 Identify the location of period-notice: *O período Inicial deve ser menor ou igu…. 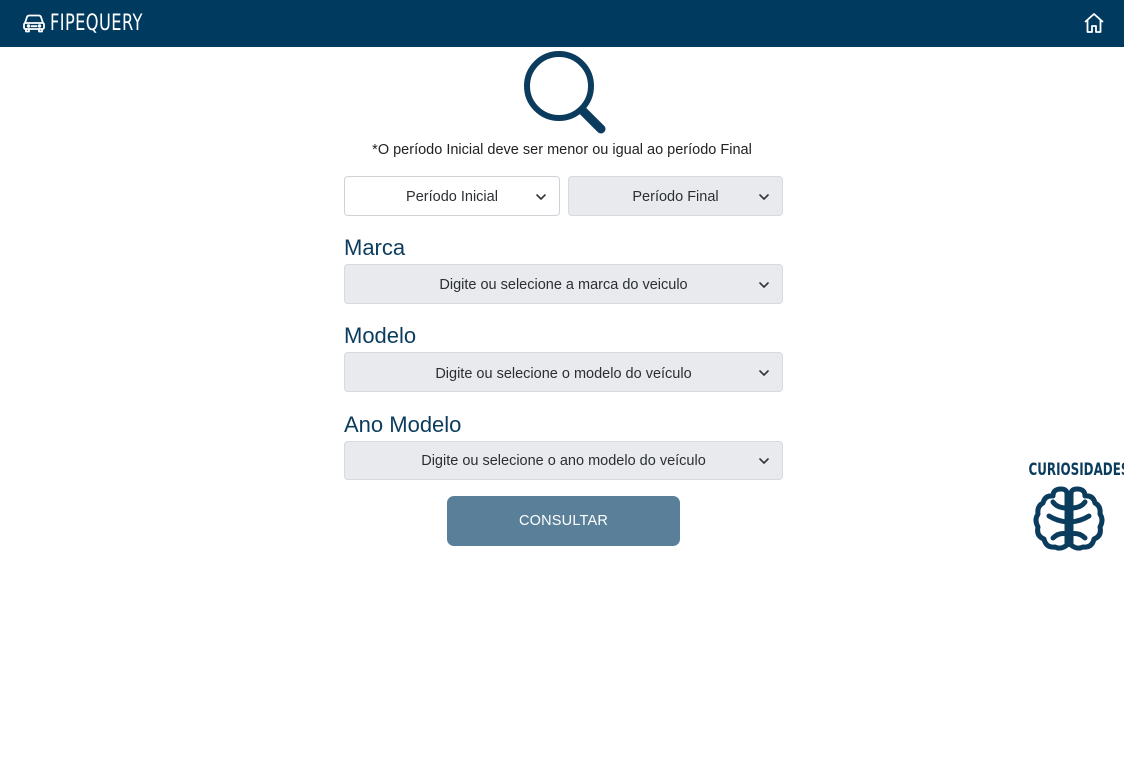
(562, 150).